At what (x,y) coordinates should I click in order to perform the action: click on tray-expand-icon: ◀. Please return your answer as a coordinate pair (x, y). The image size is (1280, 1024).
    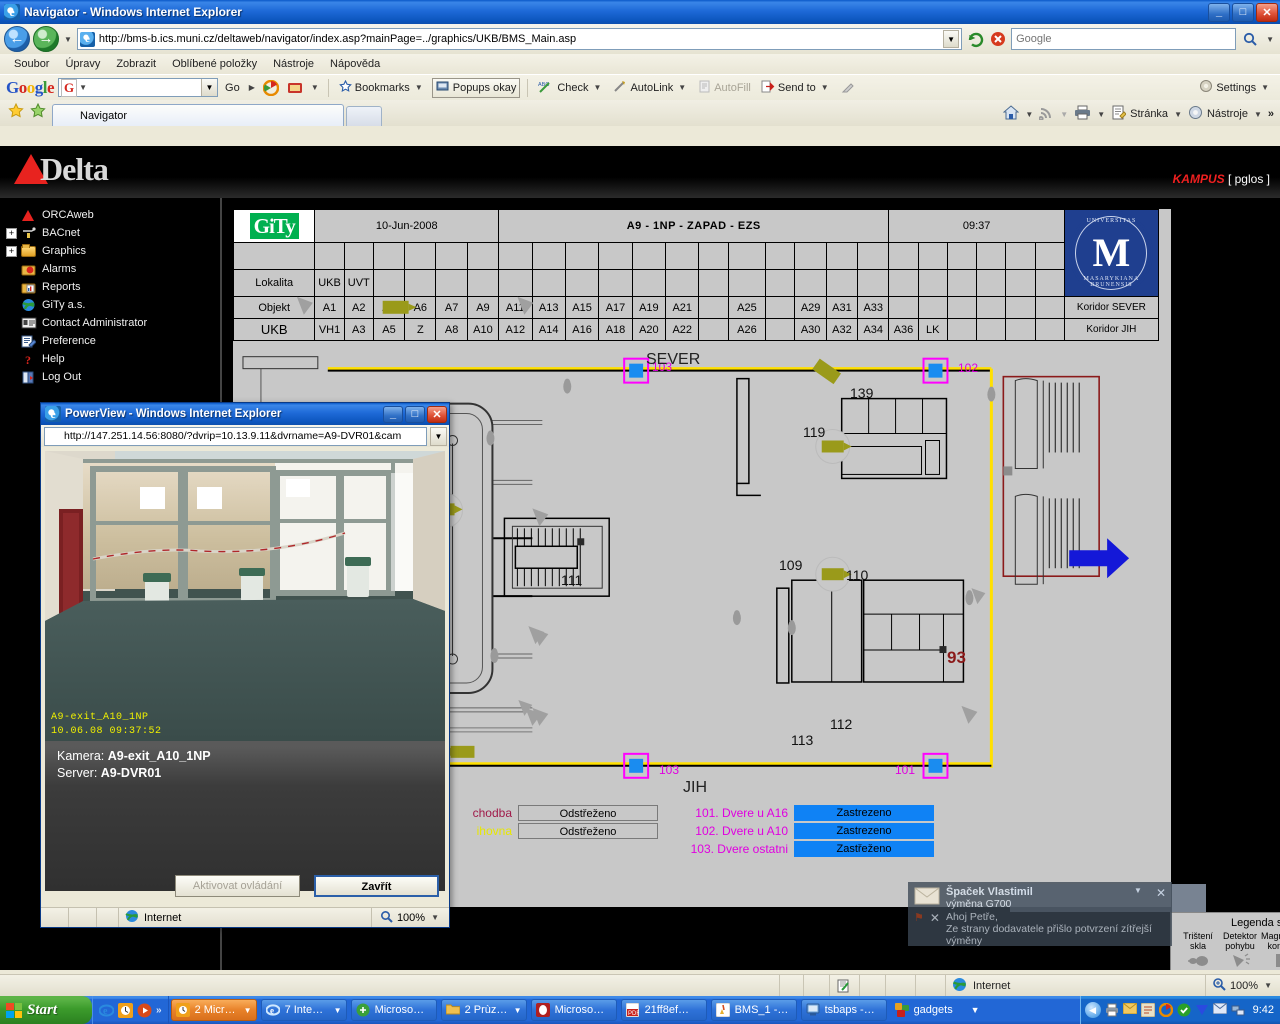
    Looking at the image, I should click on (1092, 1010).